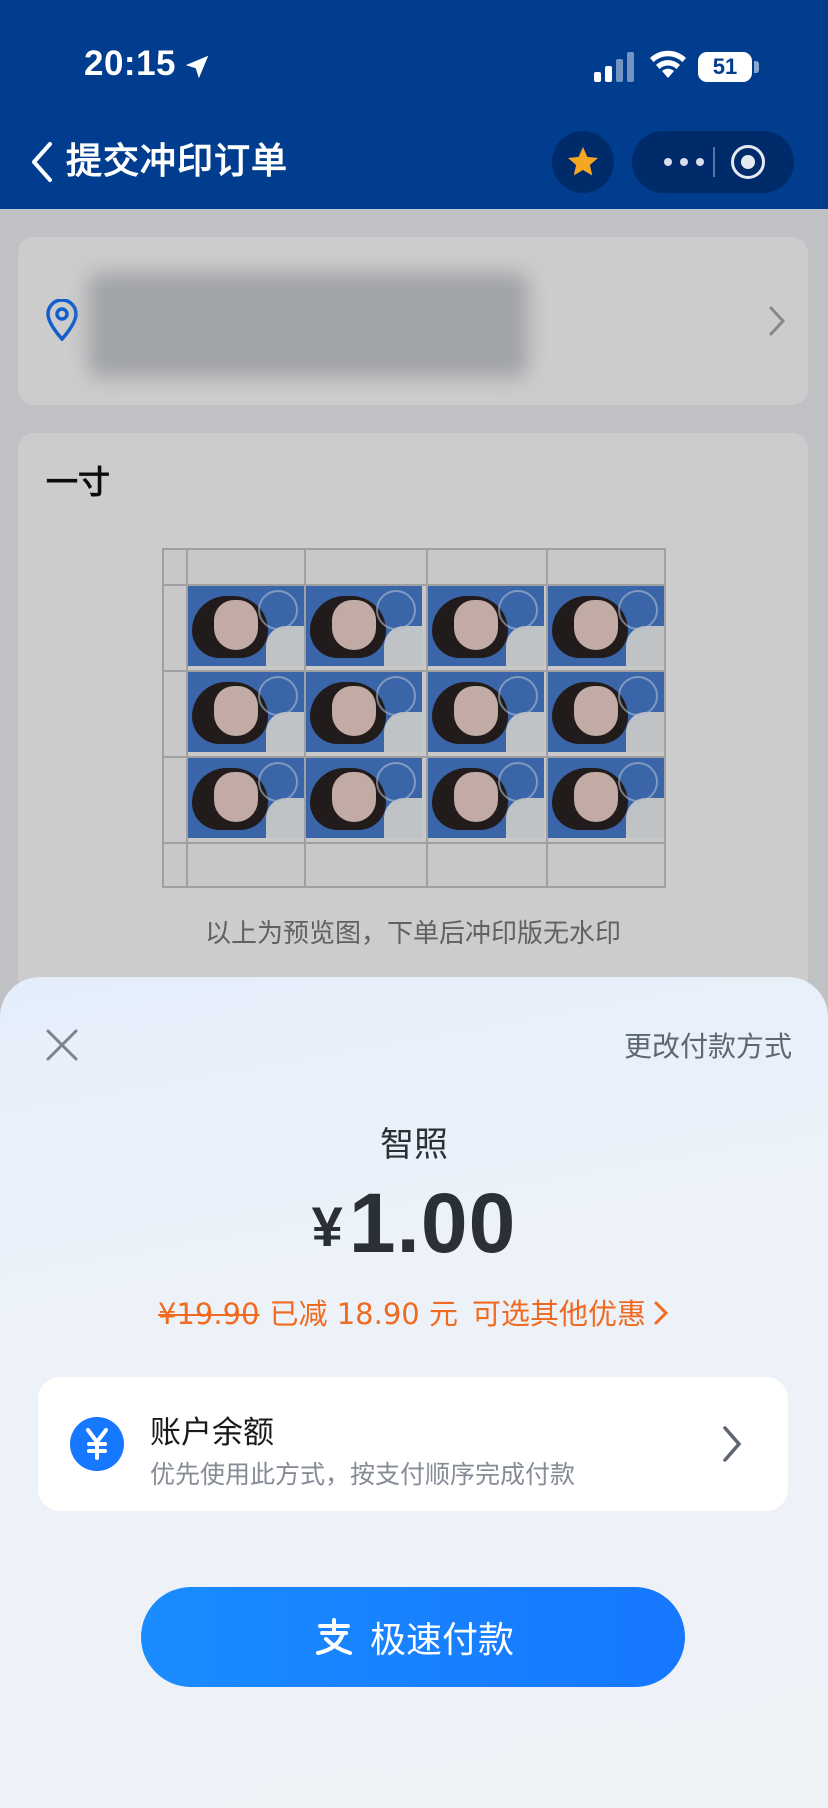  I want to click on star-icon, so click(583, 161).